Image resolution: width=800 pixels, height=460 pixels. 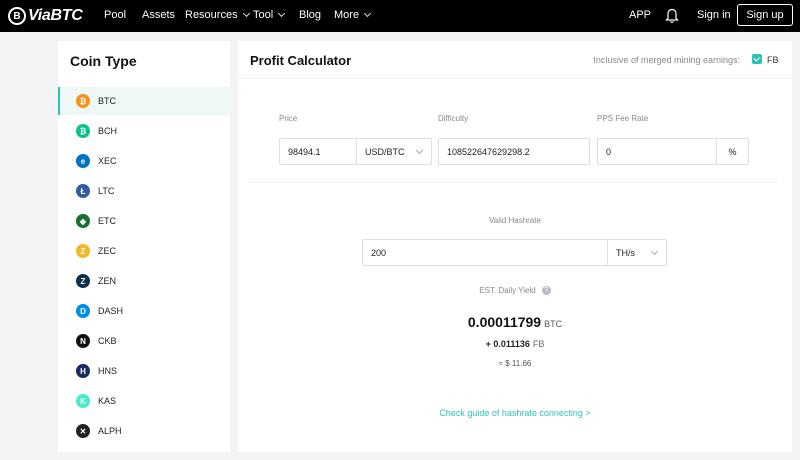 What do you see at coordinates (107, 161) in the screenshot?
I see `sidebar-item-label: XEC` at bounding box center [107, 161].